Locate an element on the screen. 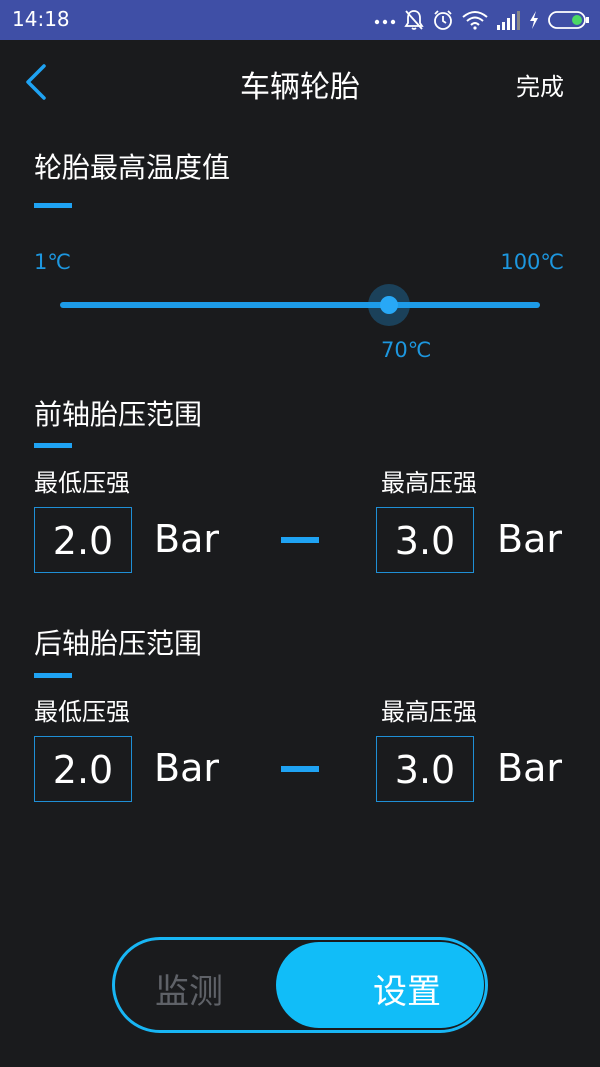 The image size is (600, 1067). front-max-unit: Bar is located at coordinates (529, 539).